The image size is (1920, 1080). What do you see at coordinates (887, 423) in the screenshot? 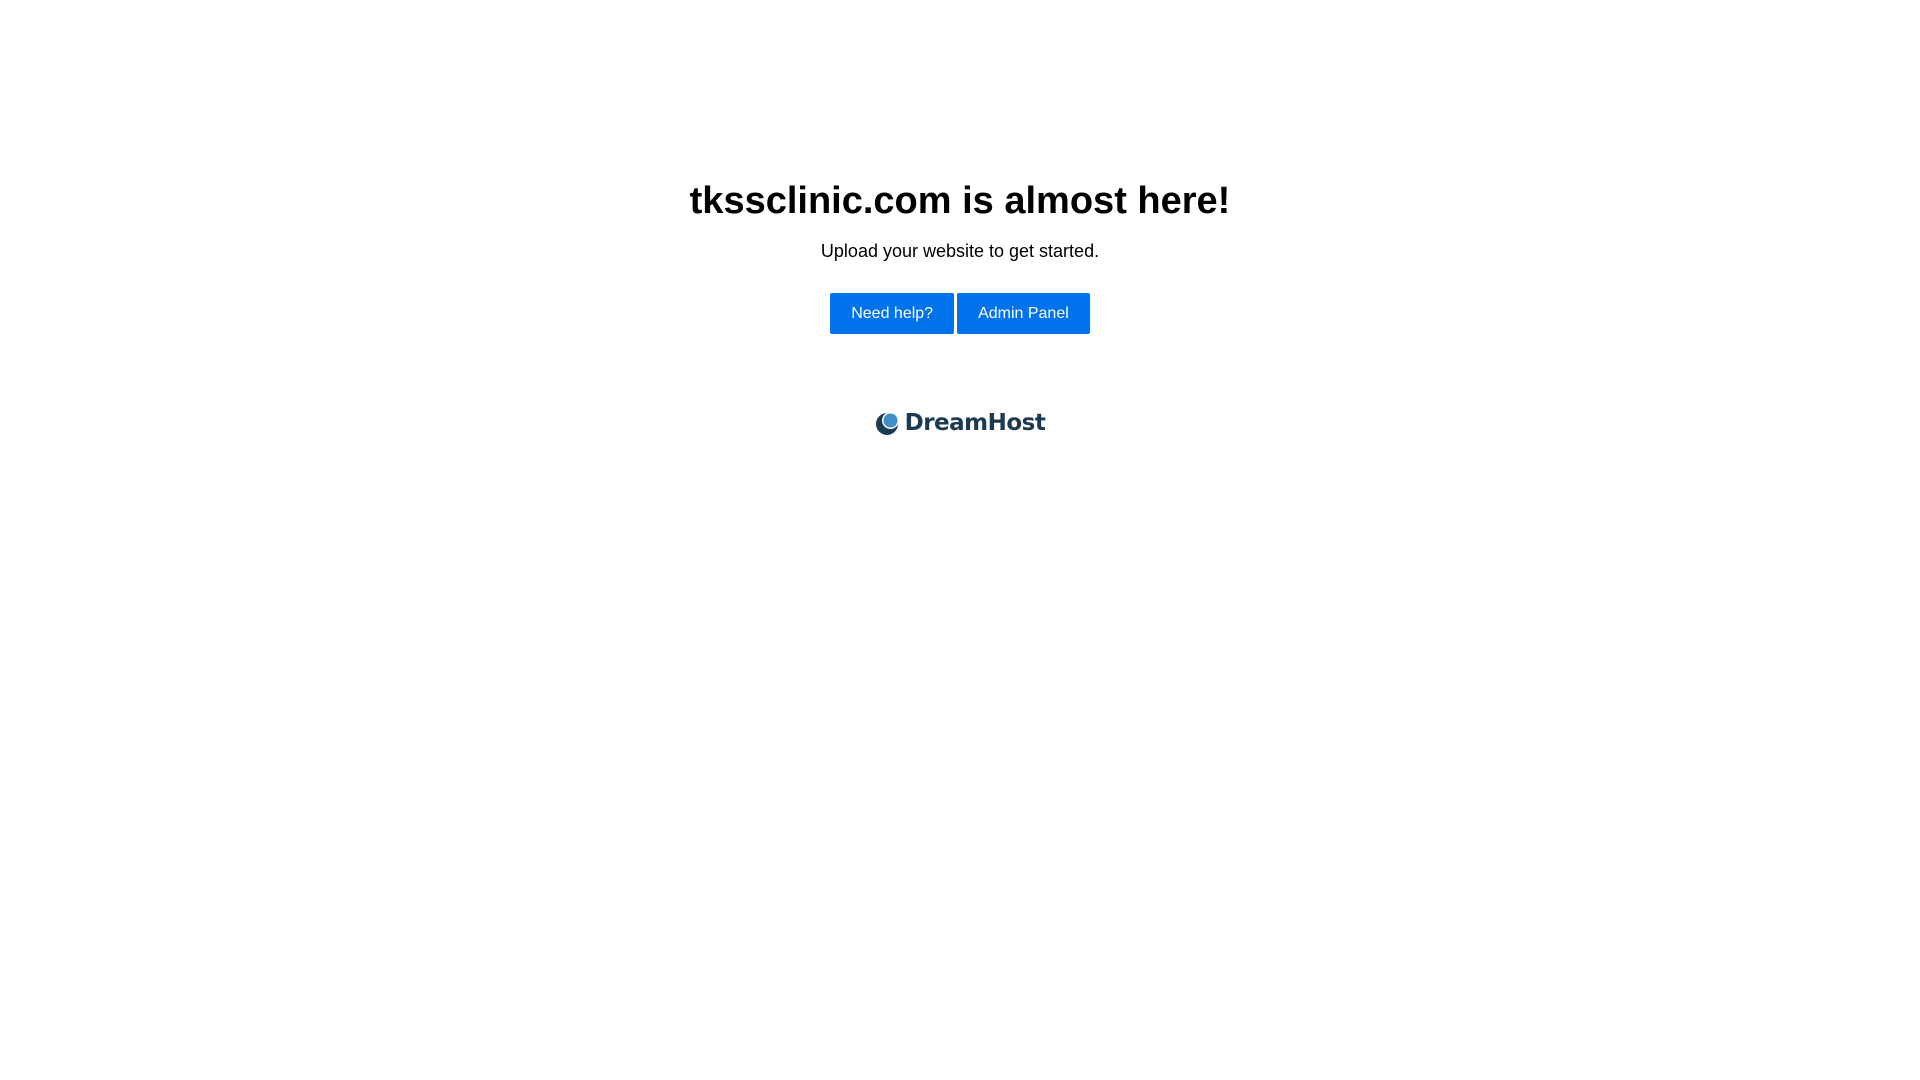
I see `dreamhost-moon-icon` at bounding box center [887, 423].